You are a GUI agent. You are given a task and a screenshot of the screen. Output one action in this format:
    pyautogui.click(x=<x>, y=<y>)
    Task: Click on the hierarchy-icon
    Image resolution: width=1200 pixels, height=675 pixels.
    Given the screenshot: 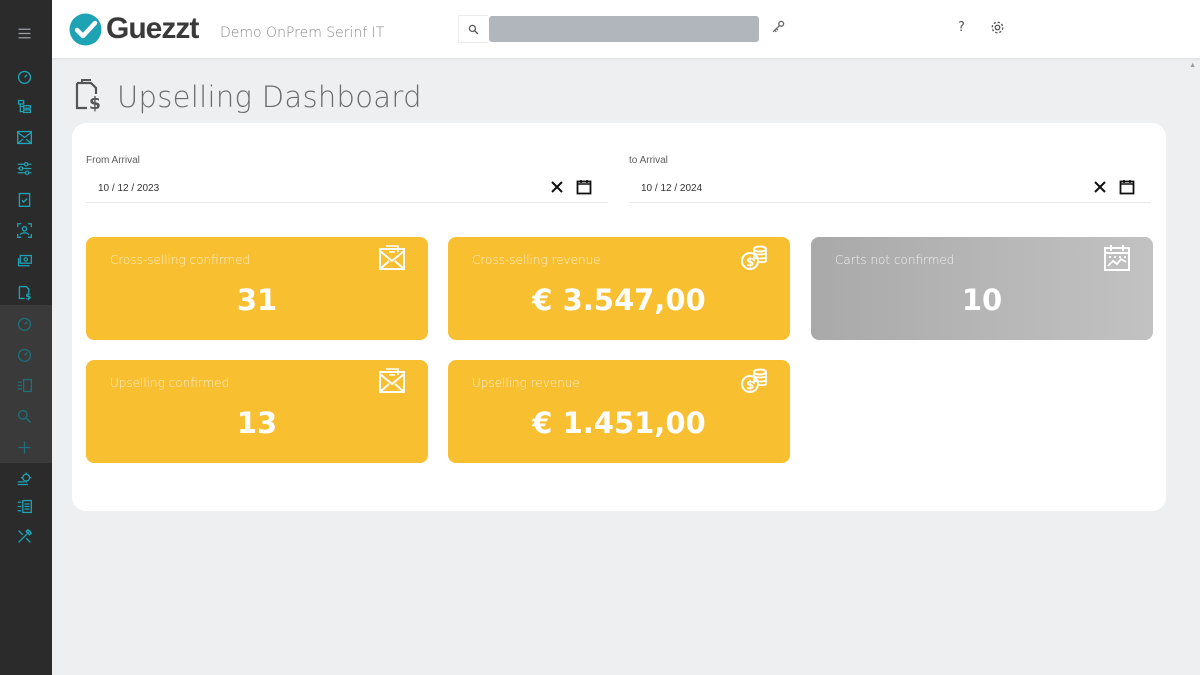 What is the action you would take?
    pyautogui.click(x=24, y=106)
    